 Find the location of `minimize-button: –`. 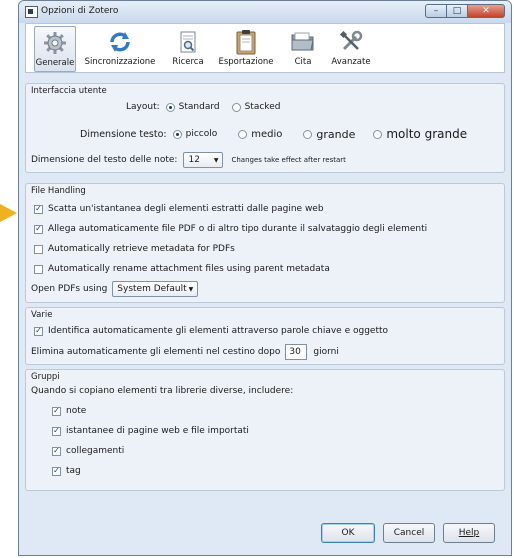

minimize-button: – is located at coordinates (436, 11).